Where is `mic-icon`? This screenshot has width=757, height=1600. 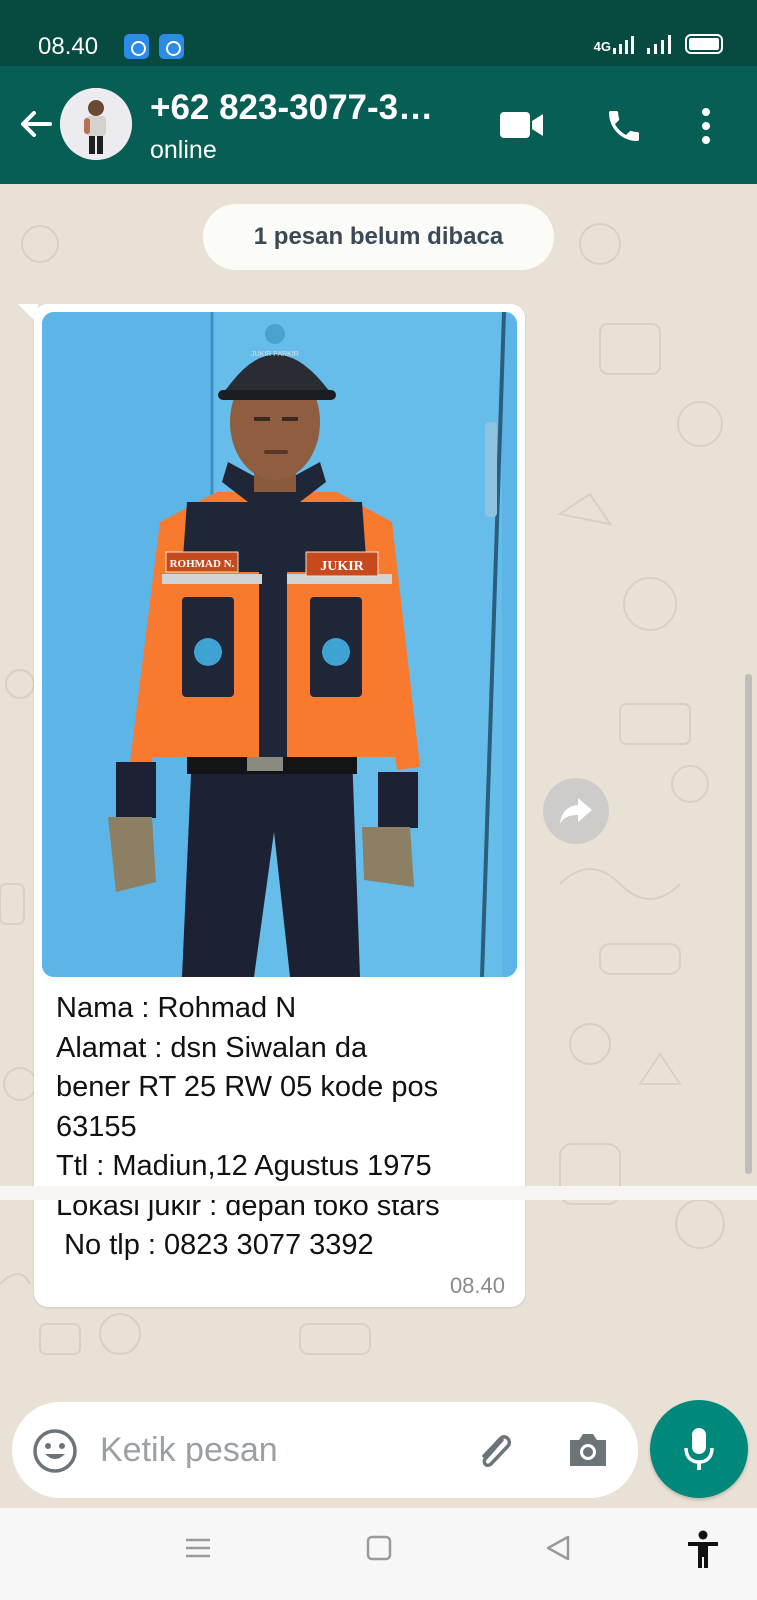 mic-icon is located at coordinates (699, 1449).